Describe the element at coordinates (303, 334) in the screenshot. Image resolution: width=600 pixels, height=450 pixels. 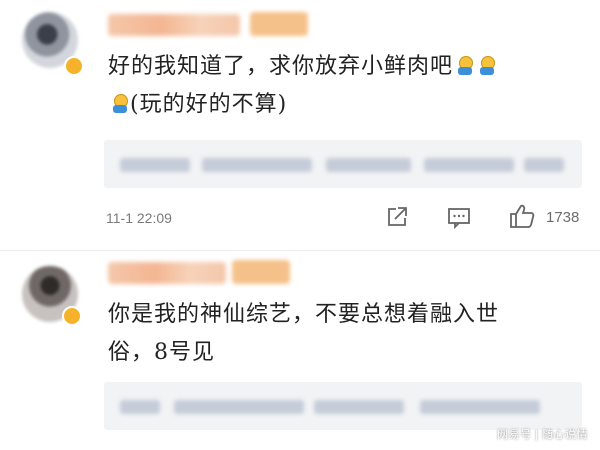
I see `comment-text: 你是我的神仙综艺，不要总想着融入世 俗，8号见` at that location.